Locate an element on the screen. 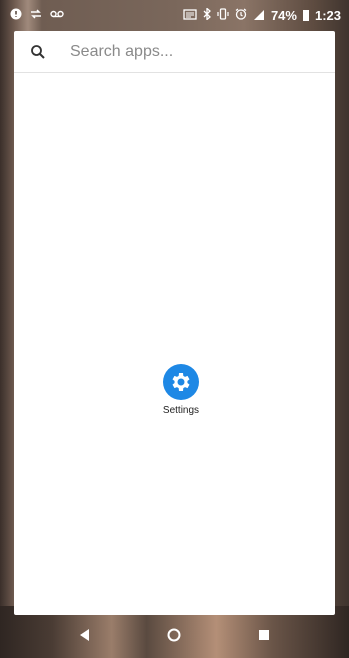  status-bar-left is located at coordinates (37, 15).